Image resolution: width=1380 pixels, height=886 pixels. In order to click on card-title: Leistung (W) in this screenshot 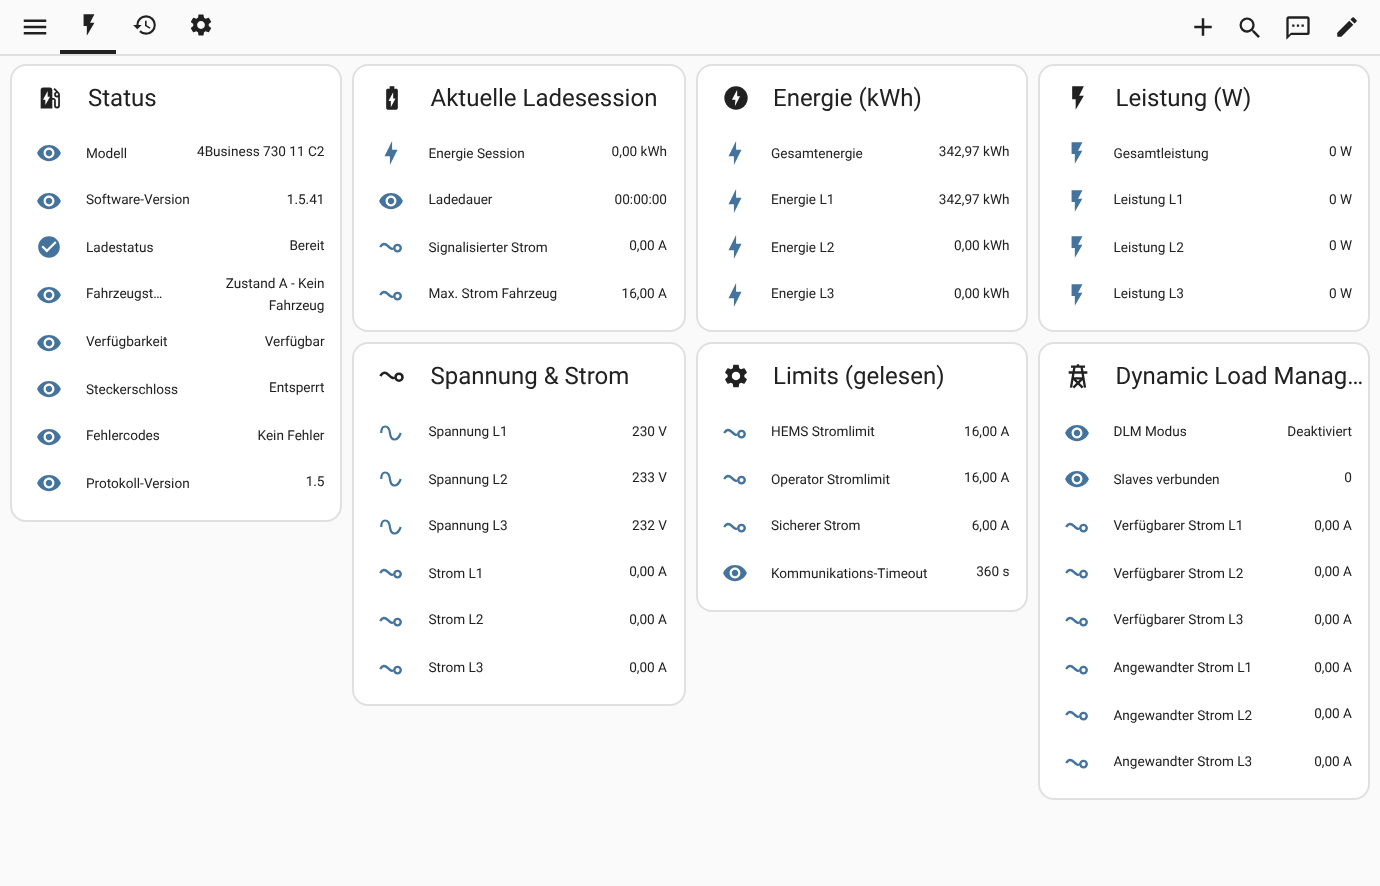, I will do `click(1183, 99)`.